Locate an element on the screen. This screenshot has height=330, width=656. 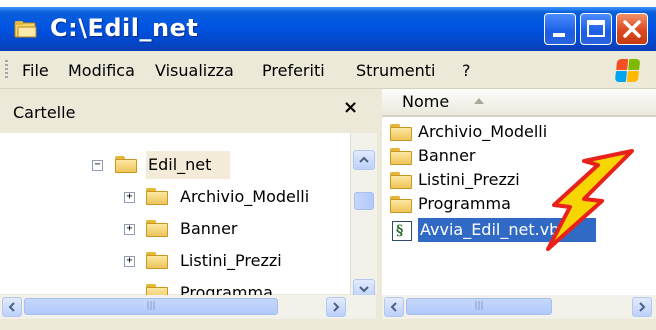
collapse-toggle-icon: − is located at coordinates (97, 165).